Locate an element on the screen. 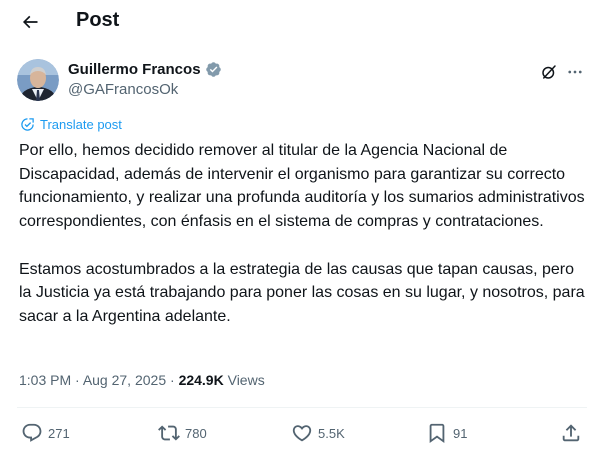  gray-verified-icon is located at coordinates (213, 69).